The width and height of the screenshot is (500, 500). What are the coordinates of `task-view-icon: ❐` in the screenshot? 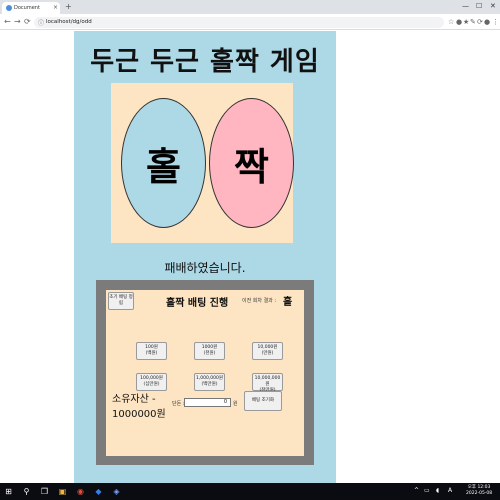 It's located at (44, 491).